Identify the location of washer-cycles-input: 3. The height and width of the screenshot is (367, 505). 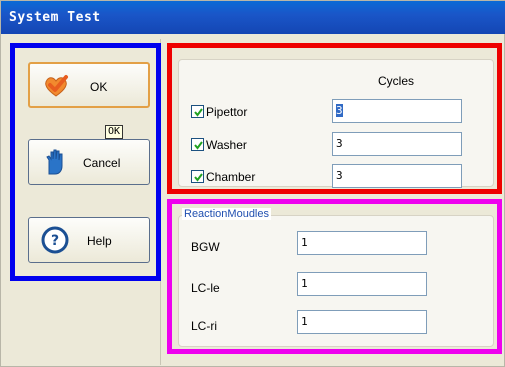
(397, 144).